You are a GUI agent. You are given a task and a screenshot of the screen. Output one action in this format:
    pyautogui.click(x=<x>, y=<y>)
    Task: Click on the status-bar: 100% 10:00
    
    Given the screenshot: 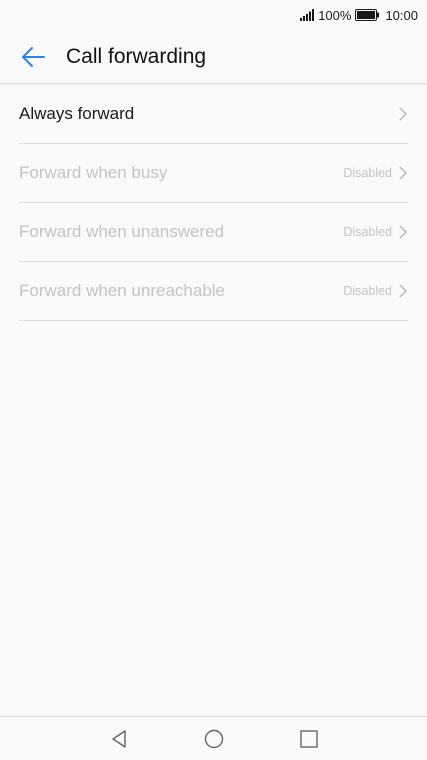 What is the action you would take?
    pyautogui.click(x=213, y=15)
    